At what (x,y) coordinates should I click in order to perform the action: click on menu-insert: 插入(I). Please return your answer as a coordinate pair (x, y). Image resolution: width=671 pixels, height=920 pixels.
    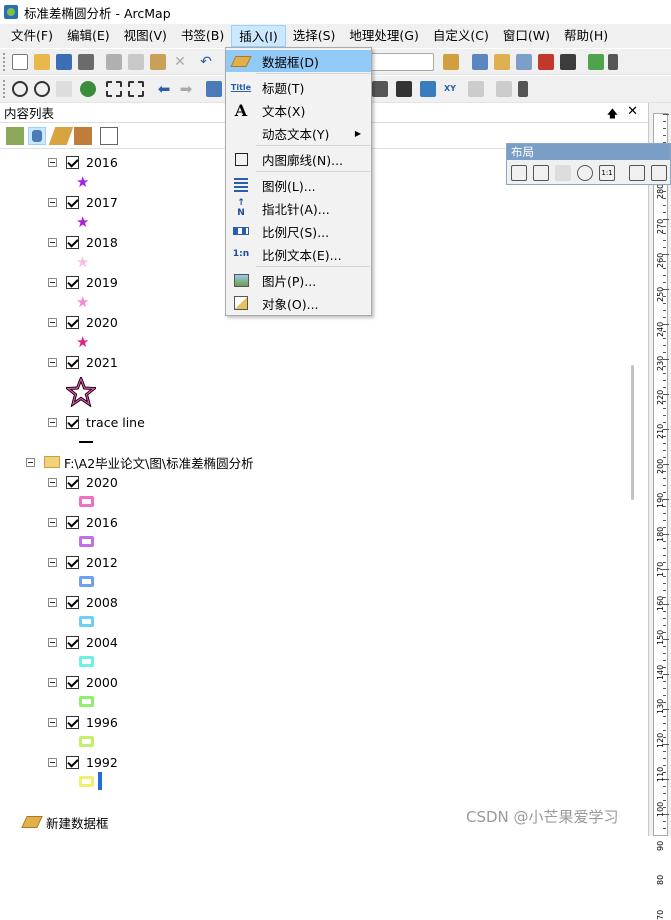
    Looking at the image, I should click on (258, 36).